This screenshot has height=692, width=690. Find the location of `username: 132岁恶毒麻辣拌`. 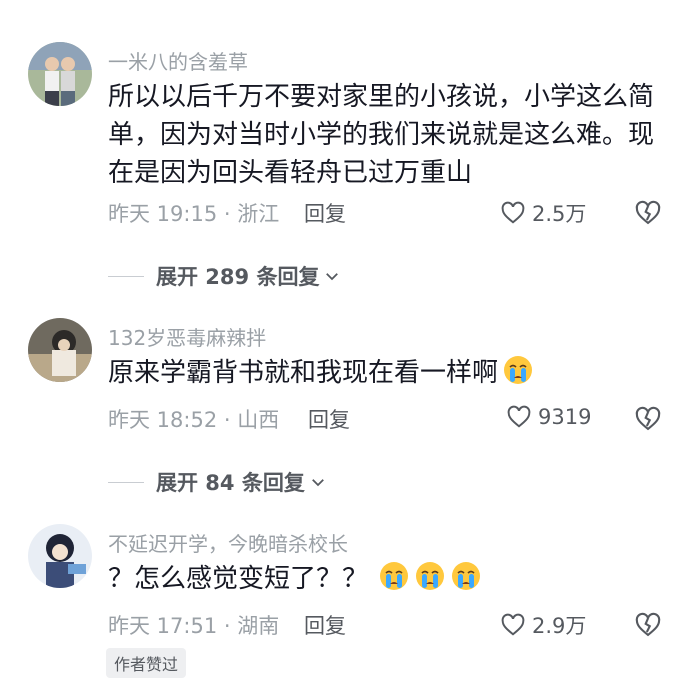

username: 132岁恶毒麻辣拌 is located at coordinates (187, 336).